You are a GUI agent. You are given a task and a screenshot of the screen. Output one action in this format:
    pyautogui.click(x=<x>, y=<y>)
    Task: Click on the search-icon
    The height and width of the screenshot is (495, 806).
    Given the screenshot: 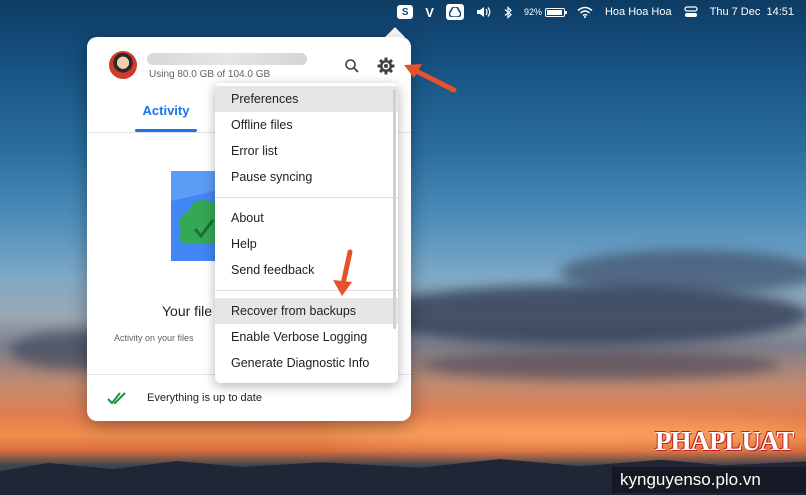 What is the action you would take?
    pyautogui.click(x=352, y=66)
    